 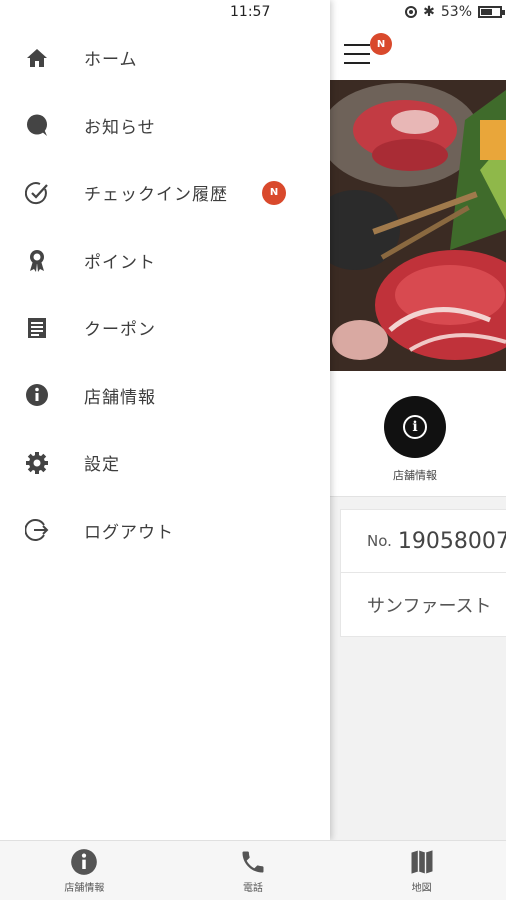 What do you see at coordinates (37, 58) in the screenshot?
I see `home-icon` at bounding box center [37, 58].